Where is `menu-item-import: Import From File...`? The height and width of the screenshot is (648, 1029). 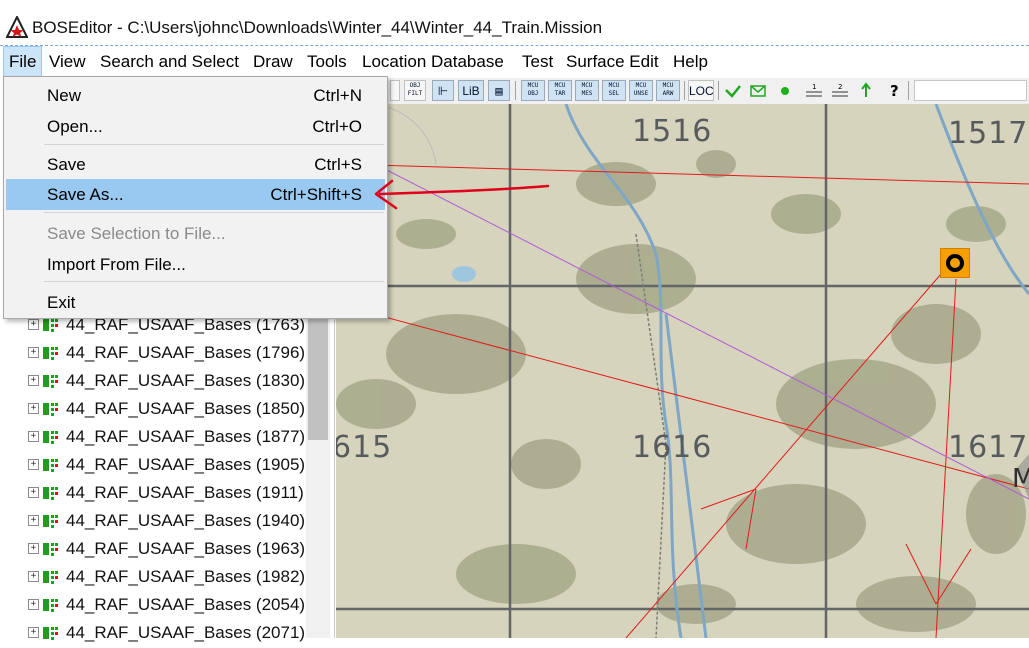 menu-item-import: Import From File... is located at coordinates (195, 264).